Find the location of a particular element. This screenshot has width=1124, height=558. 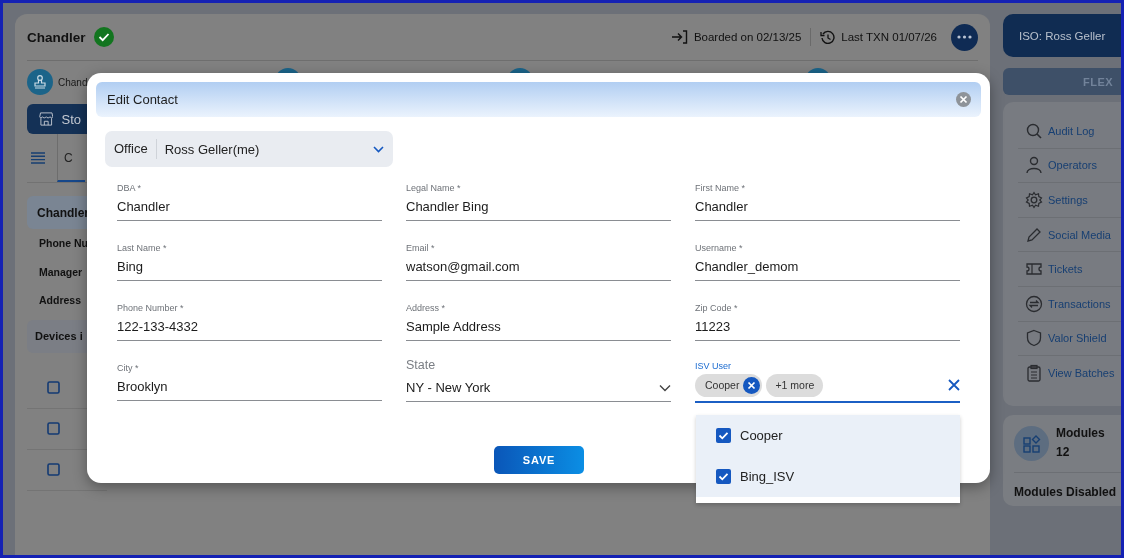

field-label: Address * is located at coordinates (426, 308).